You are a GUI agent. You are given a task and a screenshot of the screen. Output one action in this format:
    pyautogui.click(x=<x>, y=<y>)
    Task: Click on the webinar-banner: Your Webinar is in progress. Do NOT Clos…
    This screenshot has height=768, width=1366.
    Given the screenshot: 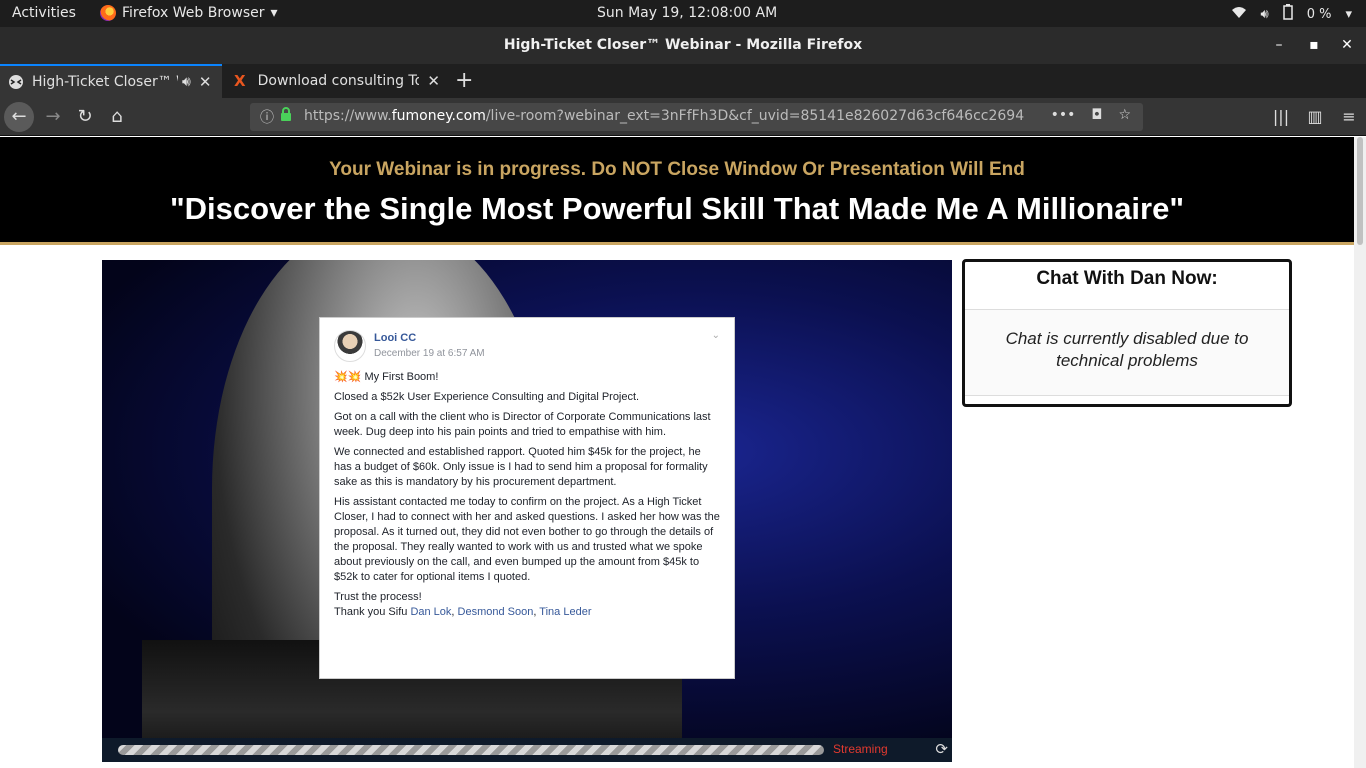 What is the action you would take?
    pyautogui.click(x=677, y=191)
    